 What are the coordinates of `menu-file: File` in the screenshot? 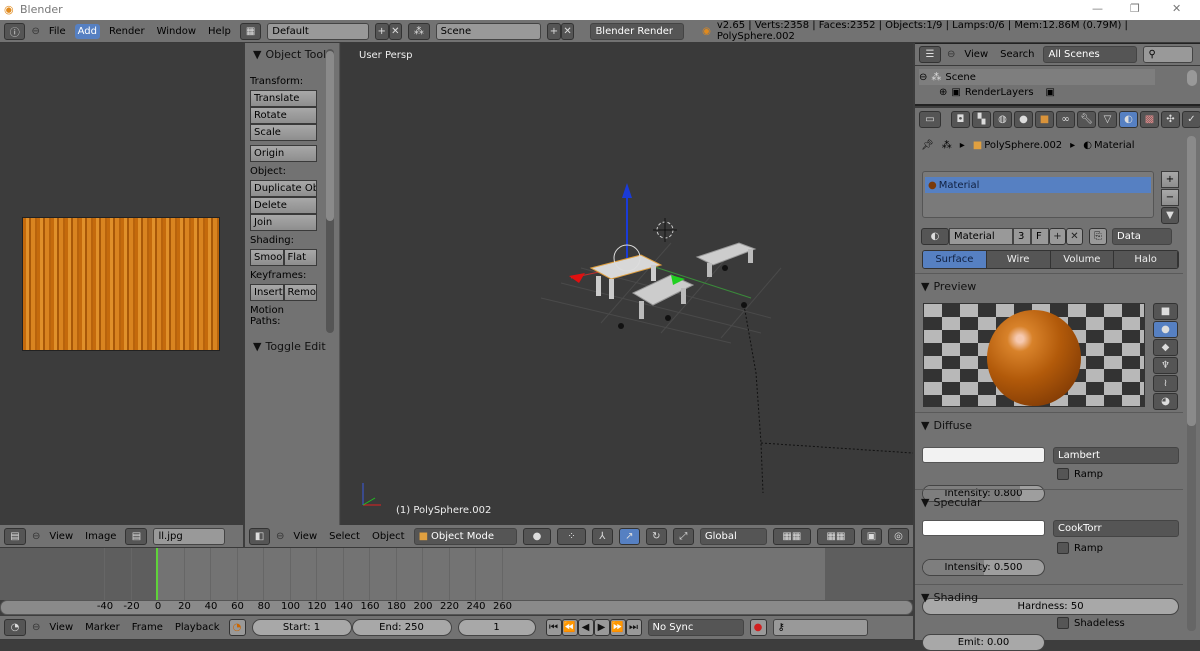 It's located at (57, 31).